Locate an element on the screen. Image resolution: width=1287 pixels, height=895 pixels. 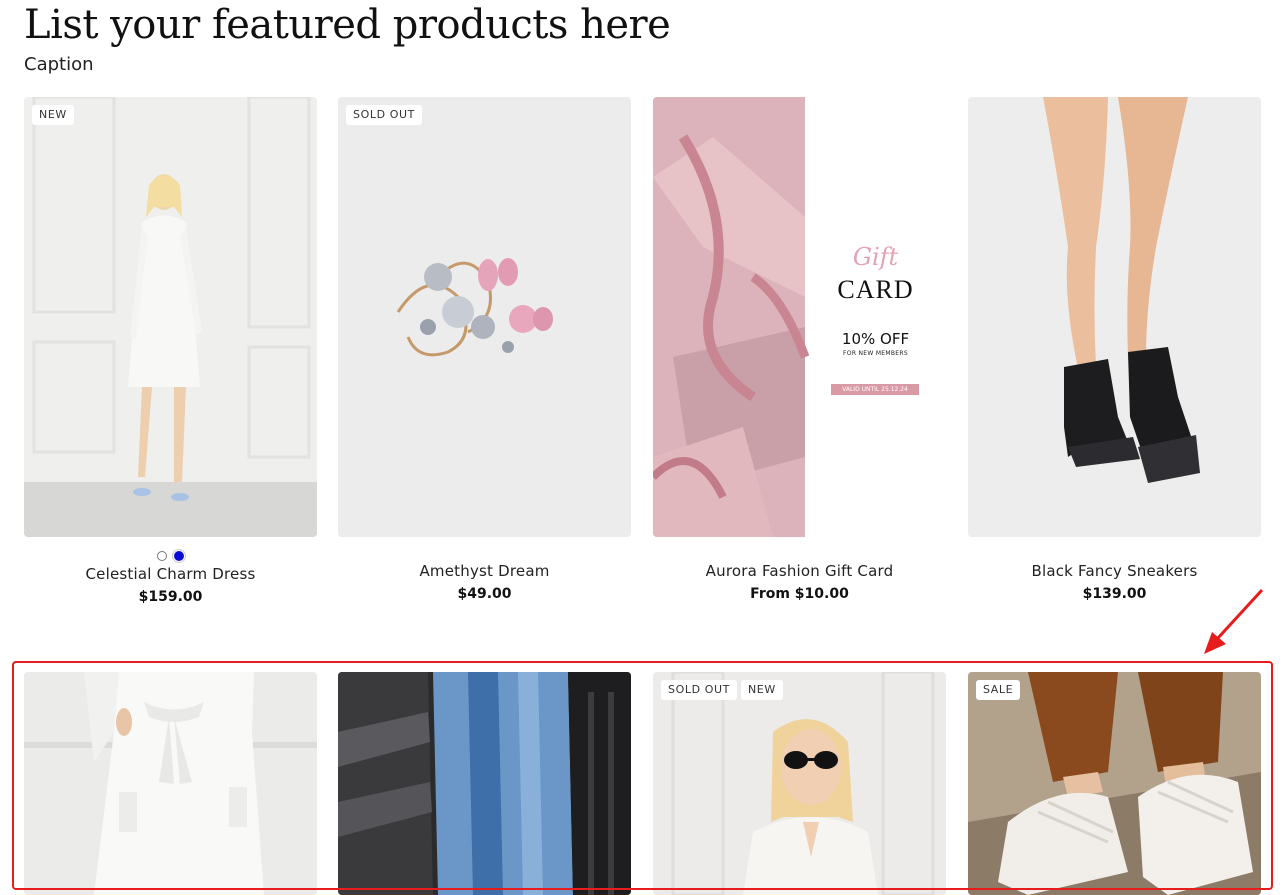
sneakers-photo is located at coordinates (1114, 317).